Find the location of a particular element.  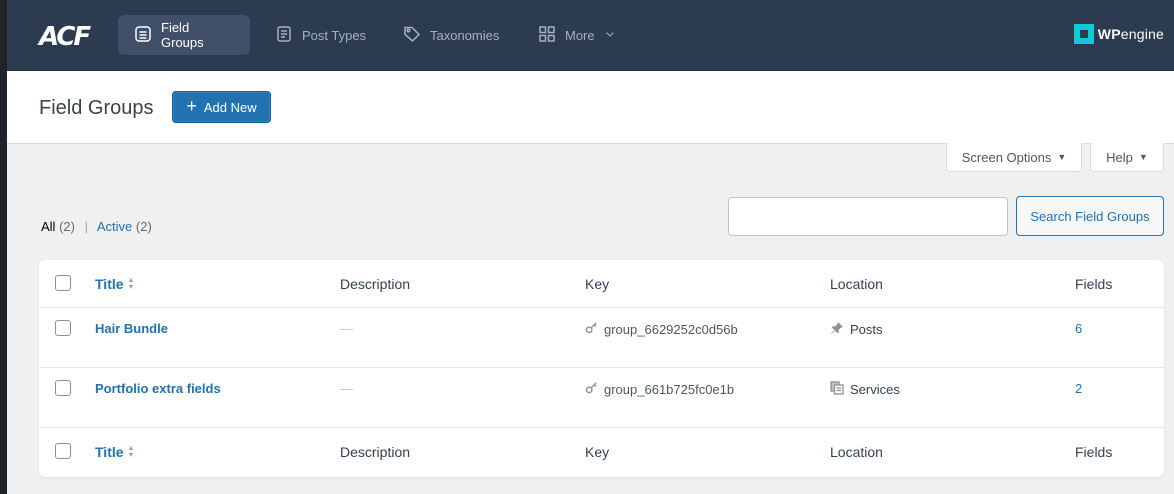

chevron-down-icon is located at coordinates (610, 35).